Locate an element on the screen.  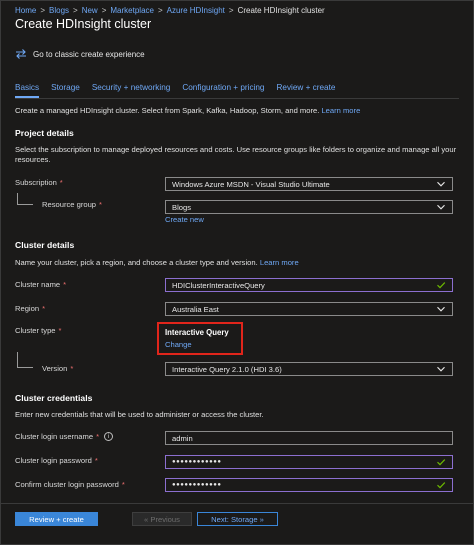
login-password-value: ●●●●●●●●●●●● is located at coordinates (197, 462).